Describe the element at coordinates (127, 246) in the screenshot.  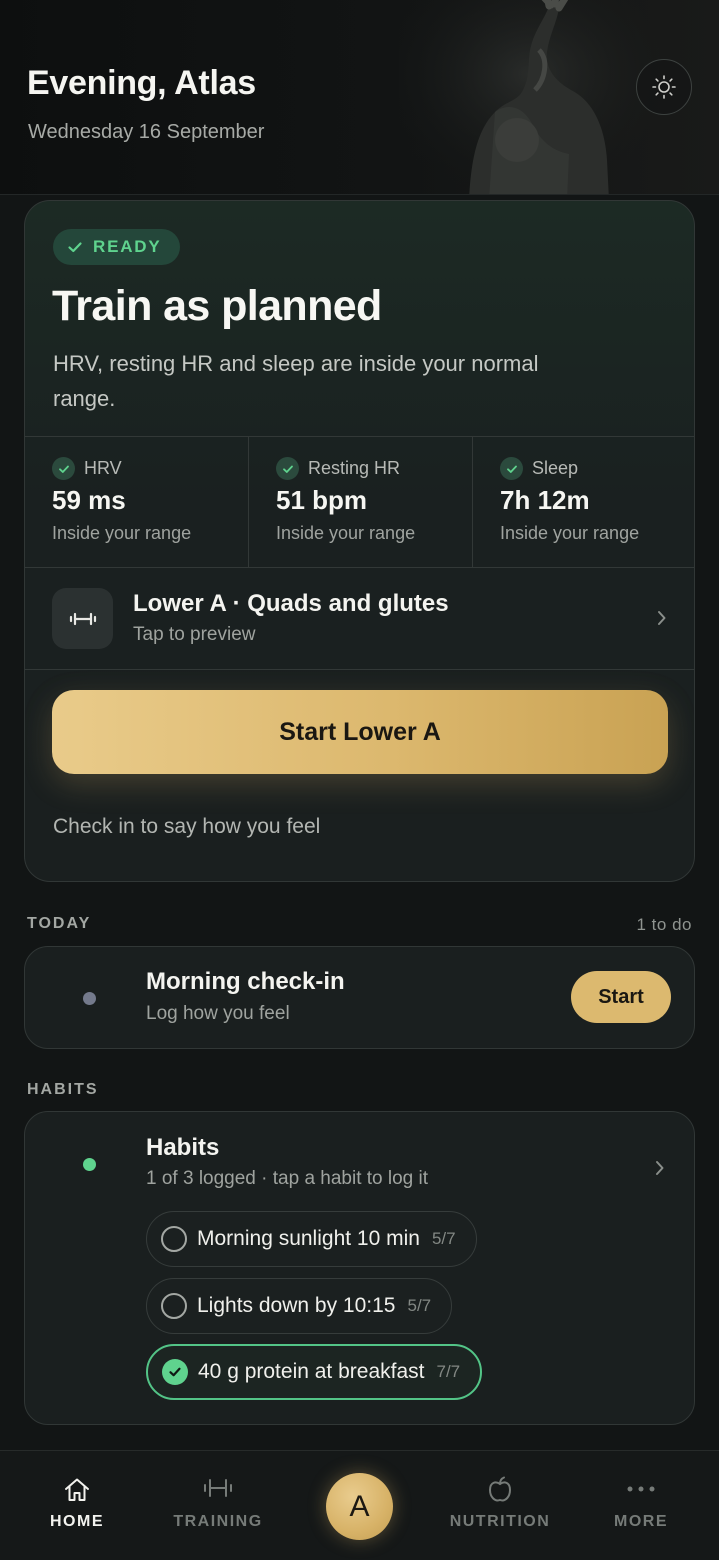
I see `ready-badge-label: READY` at that location.